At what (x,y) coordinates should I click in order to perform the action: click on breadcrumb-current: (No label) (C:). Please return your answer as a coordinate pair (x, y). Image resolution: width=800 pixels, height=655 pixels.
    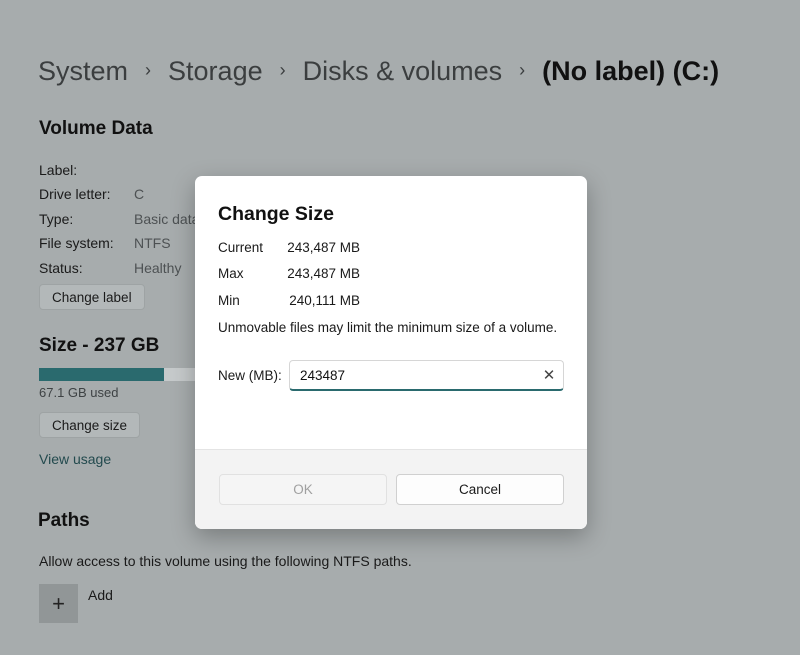
    Looking at the image, I should click on (631, 71).